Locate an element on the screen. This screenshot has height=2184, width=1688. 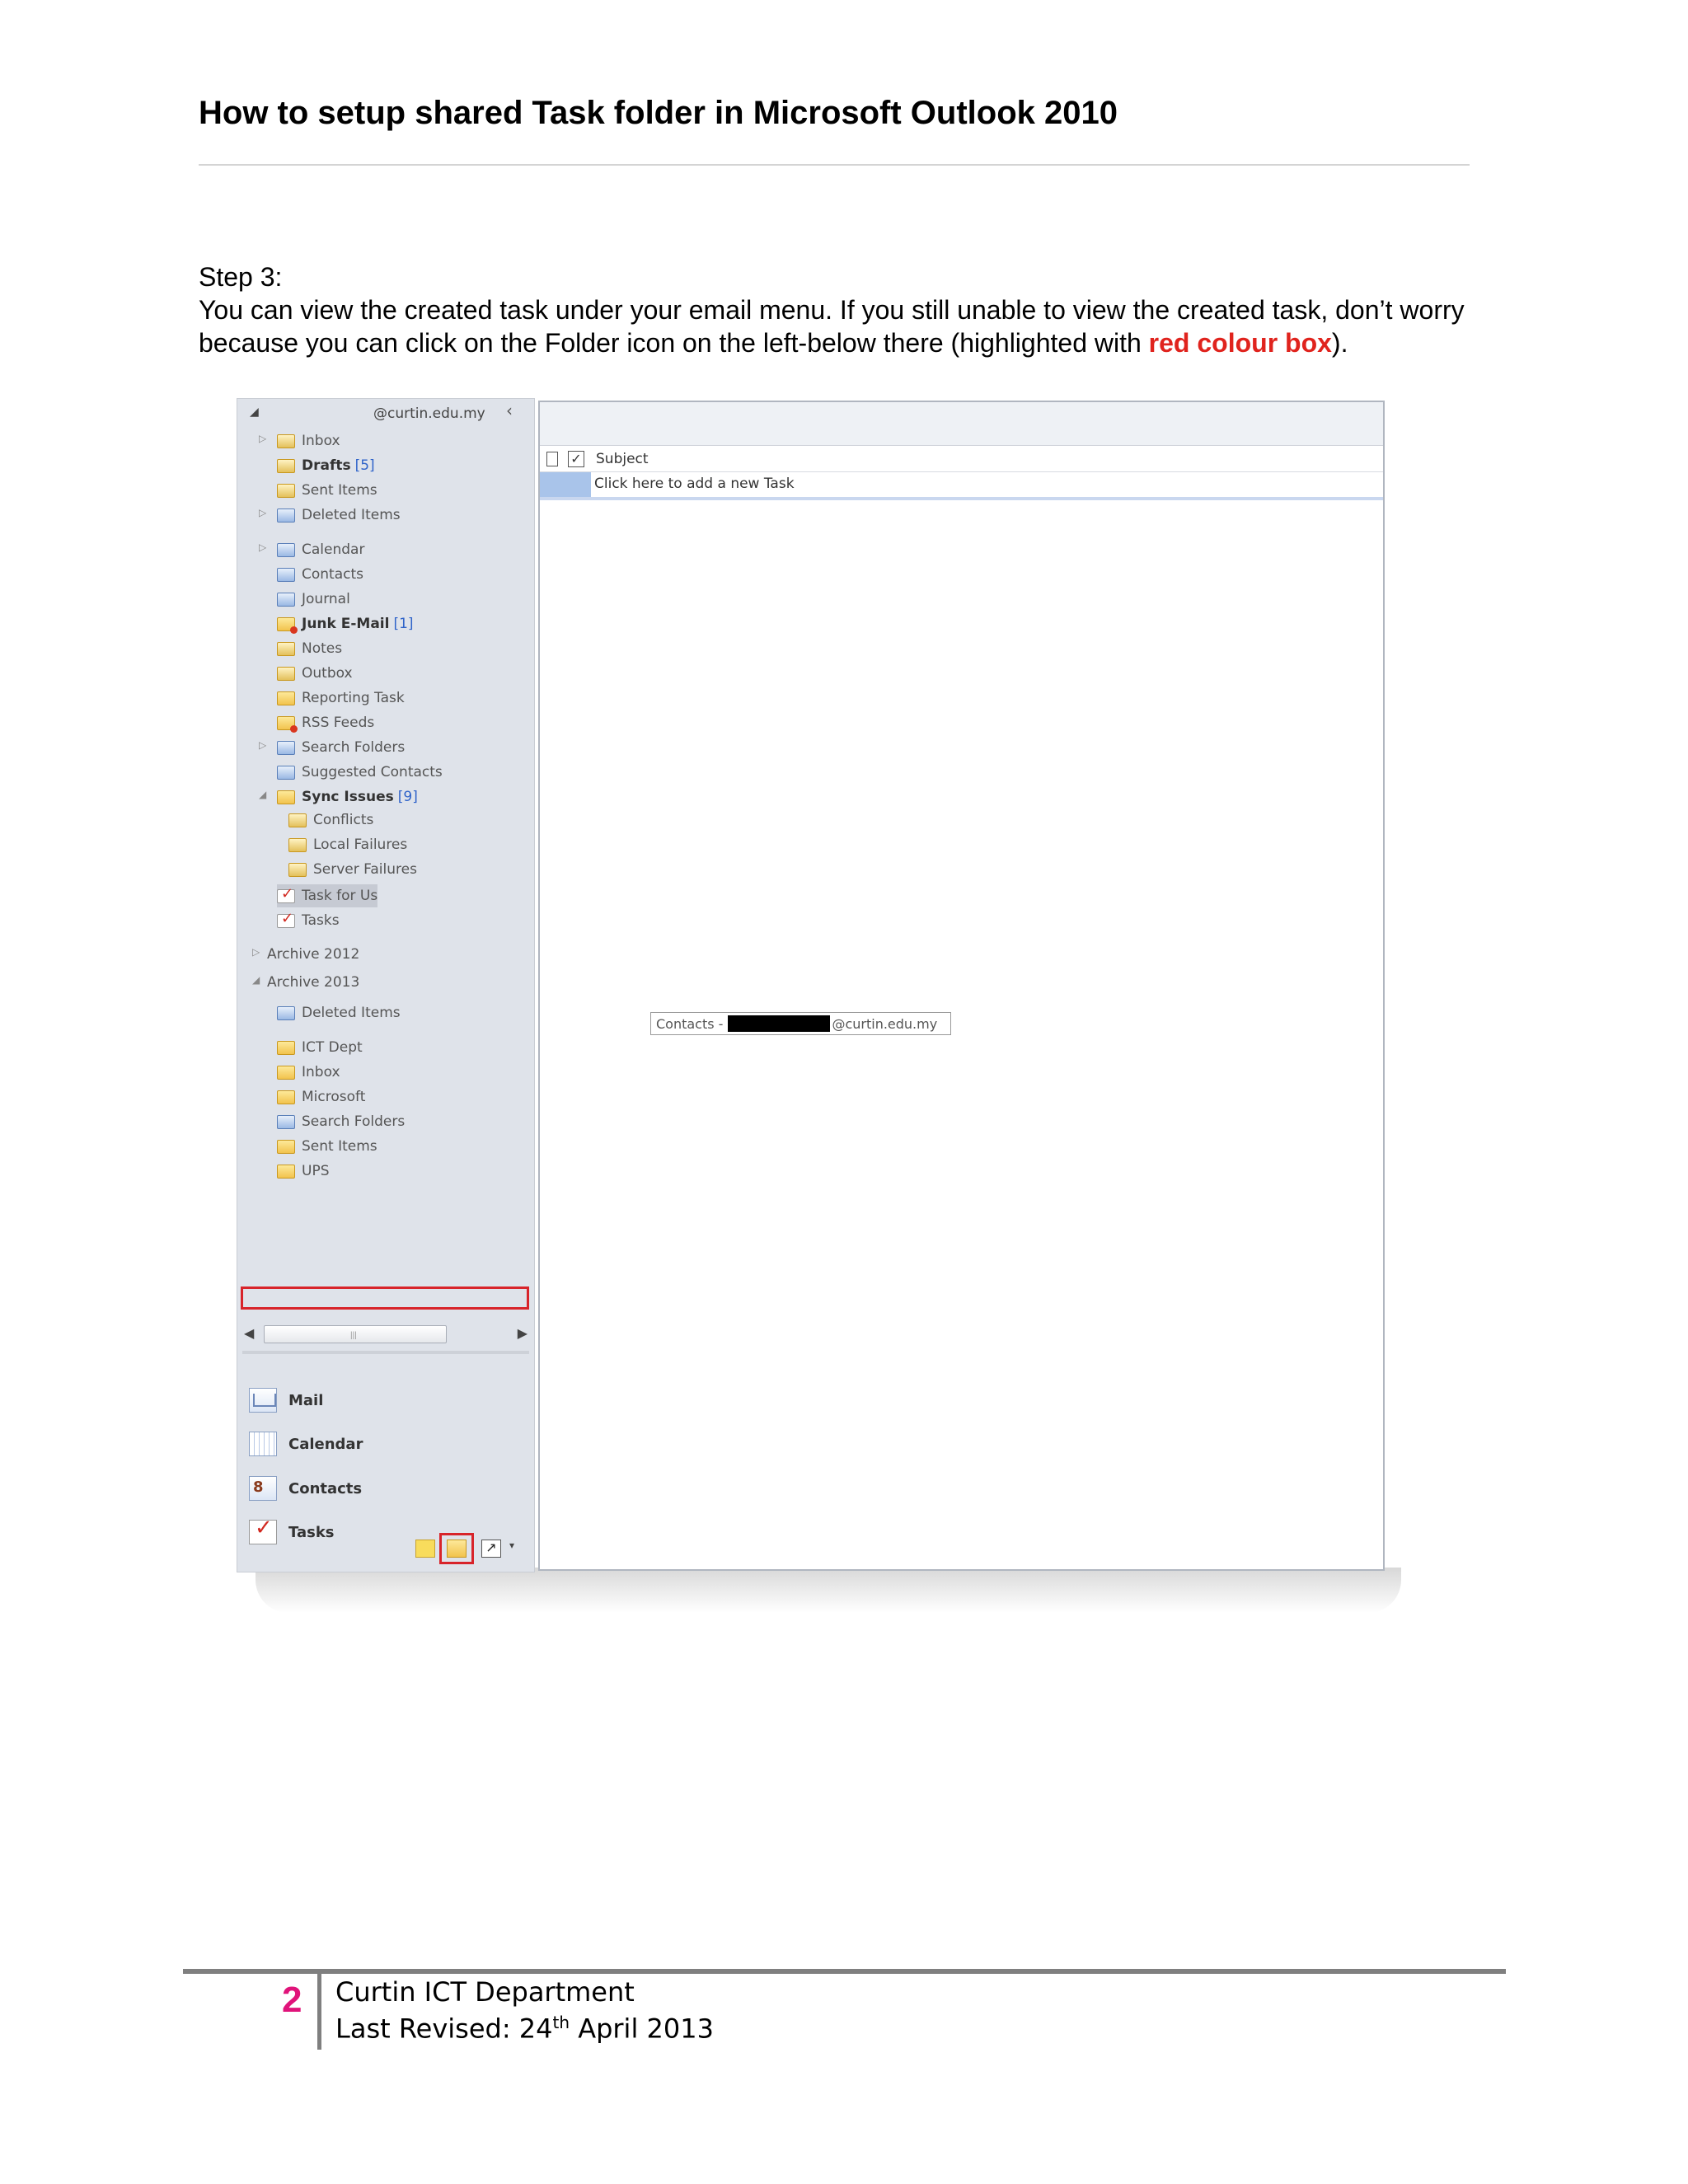
folder-item-archive-2013: ◢ Archive 2013 is located at coordinates (306, 982).